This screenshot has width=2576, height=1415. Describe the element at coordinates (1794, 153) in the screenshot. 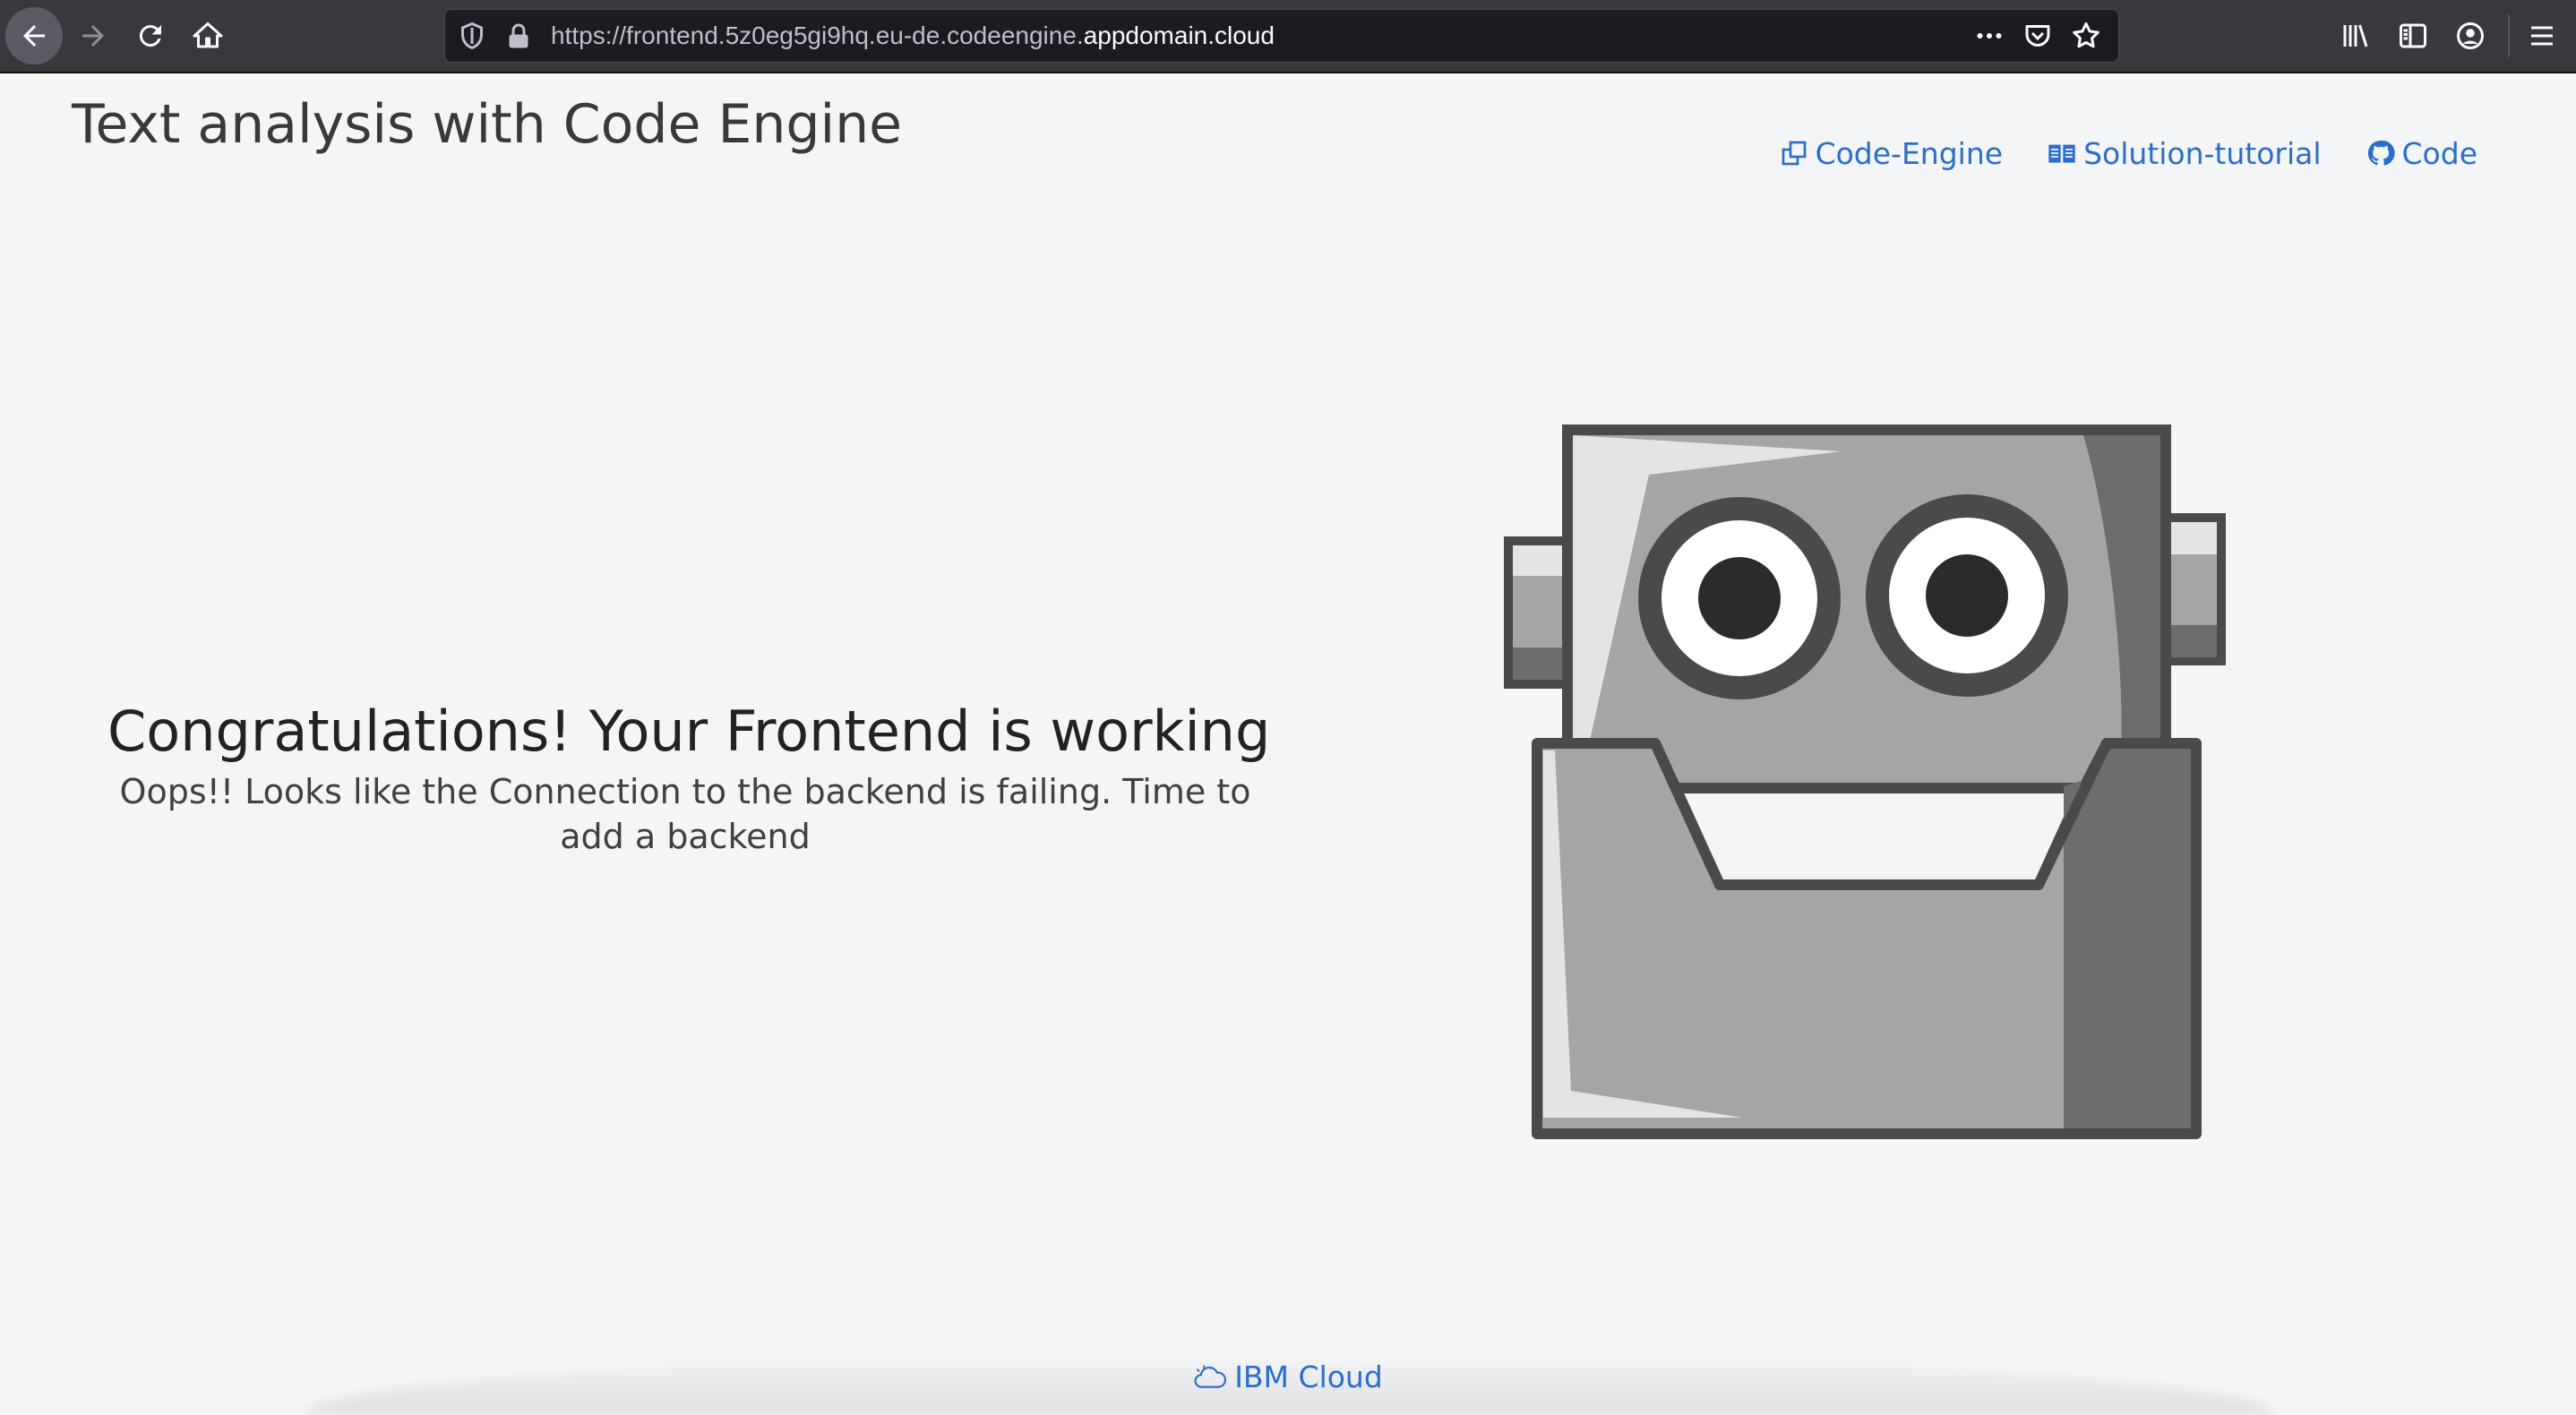

I see `launch-icon` at that location.